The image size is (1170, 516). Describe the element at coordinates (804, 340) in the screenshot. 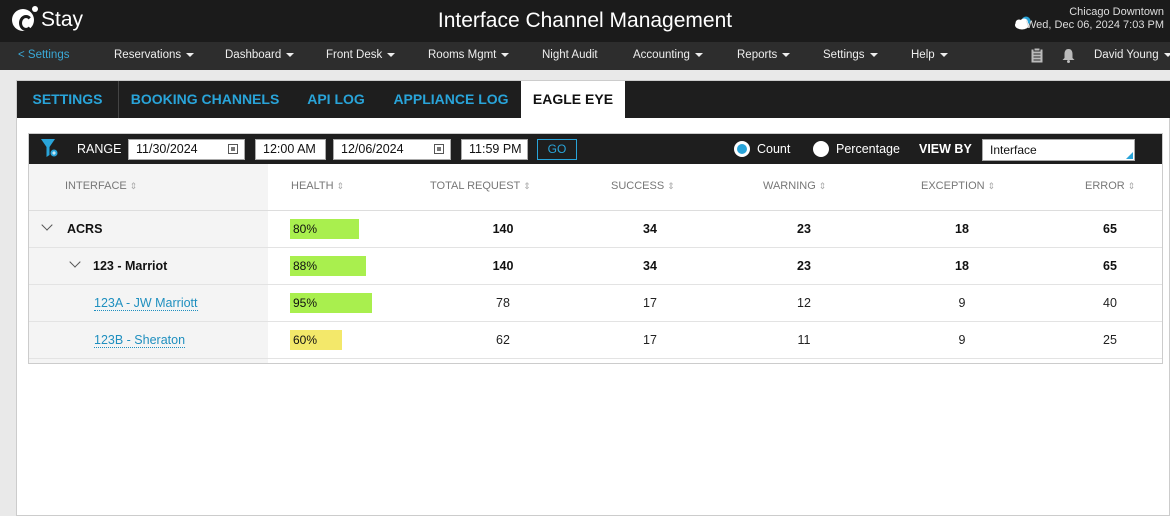

I see `row-warning: 11` at that location.